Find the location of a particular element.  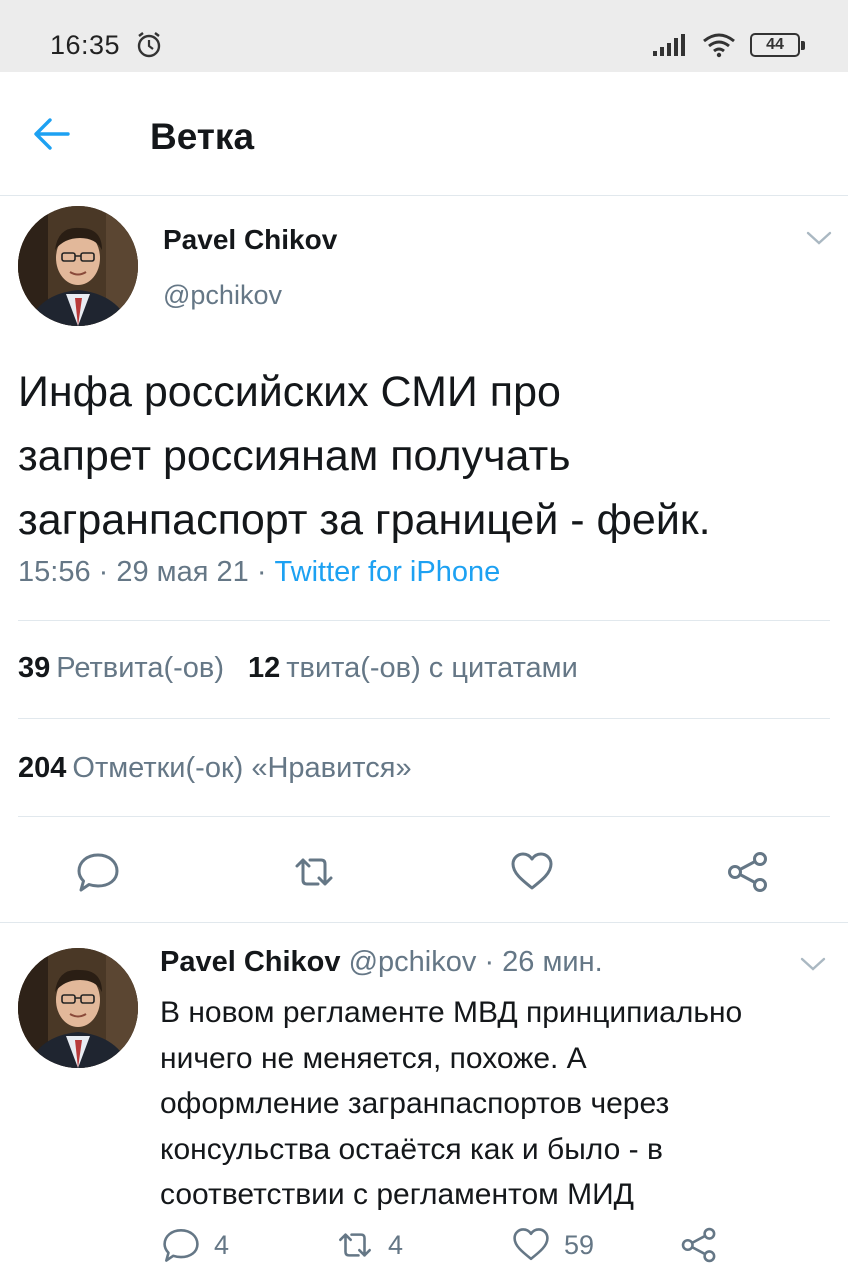

reply-button: 4 is located at coordinates (195, 1245).